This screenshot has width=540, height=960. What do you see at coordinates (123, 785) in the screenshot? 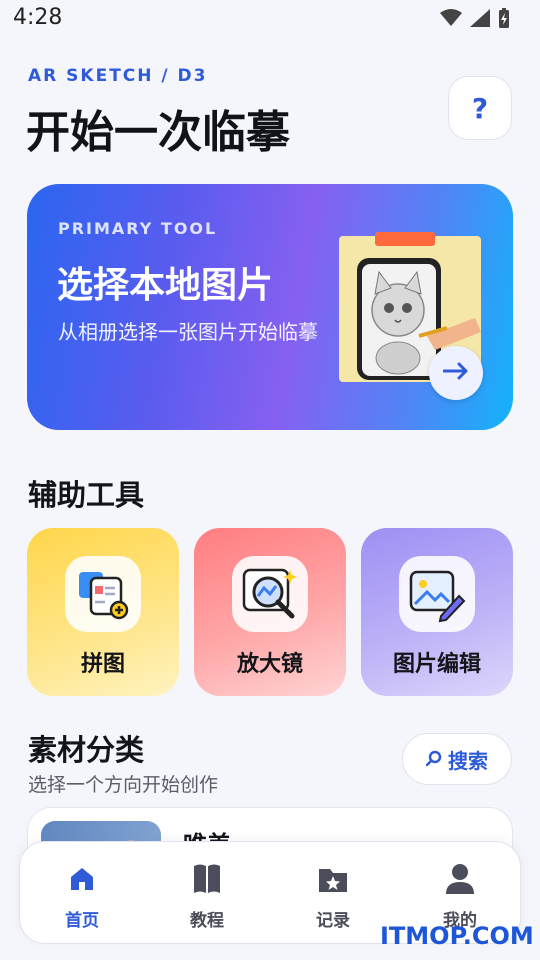
I see `materials-subtitle: 选择一个方向开始创作` at bounding box center [123, 785].